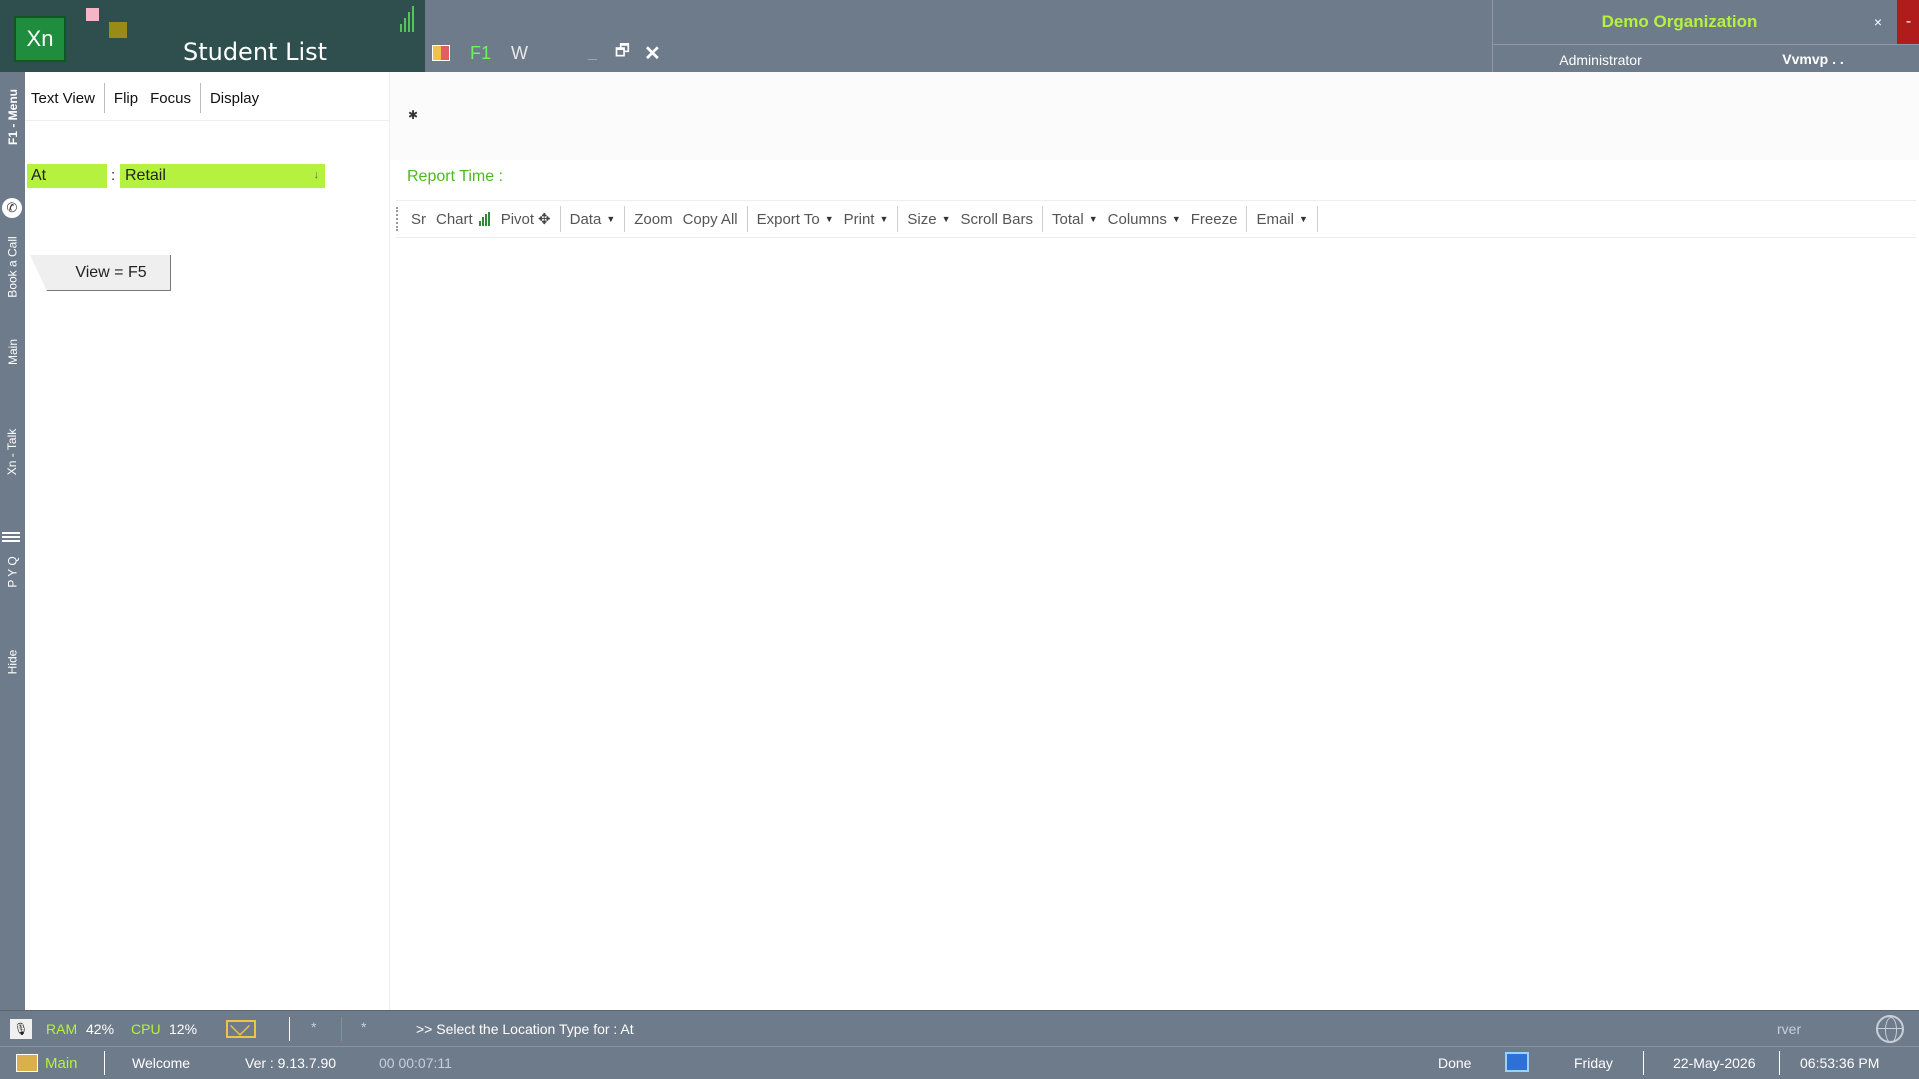 The width and height of the screenshot is (1919, 1079). I want to click on vtab-f1-menu: F1 - Menu, so click(12, 117).